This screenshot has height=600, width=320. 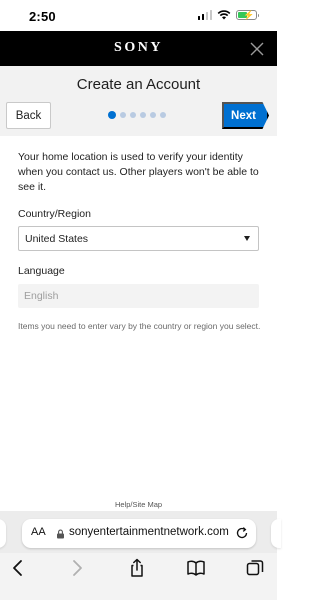 I want to click on bookmarks-icon, so click(x=196, y=568).